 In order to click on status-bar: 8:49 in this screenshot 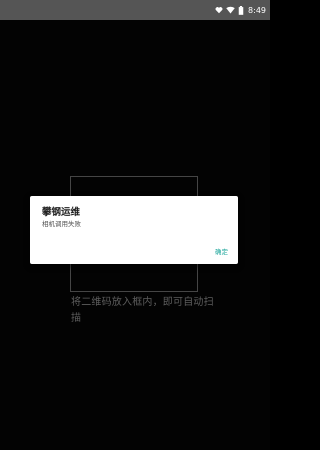, I will do `click(135, 10)`.